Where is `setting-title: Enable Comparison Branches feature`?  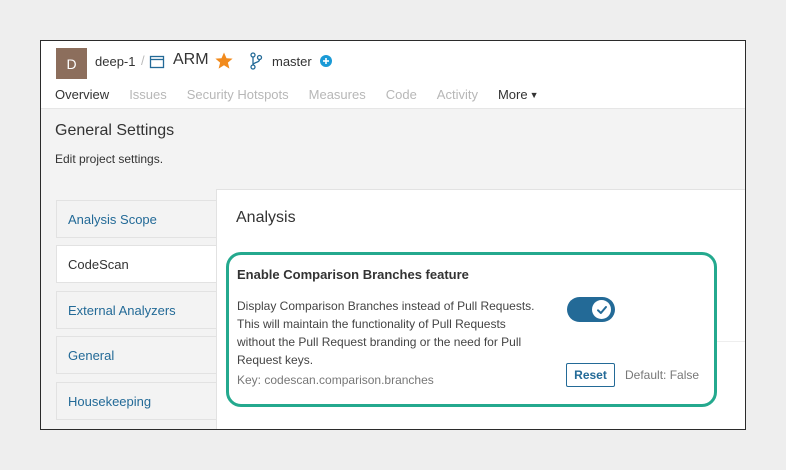
setting-title: Enable Comparison Branches feature is located at coordinates (353, 274).